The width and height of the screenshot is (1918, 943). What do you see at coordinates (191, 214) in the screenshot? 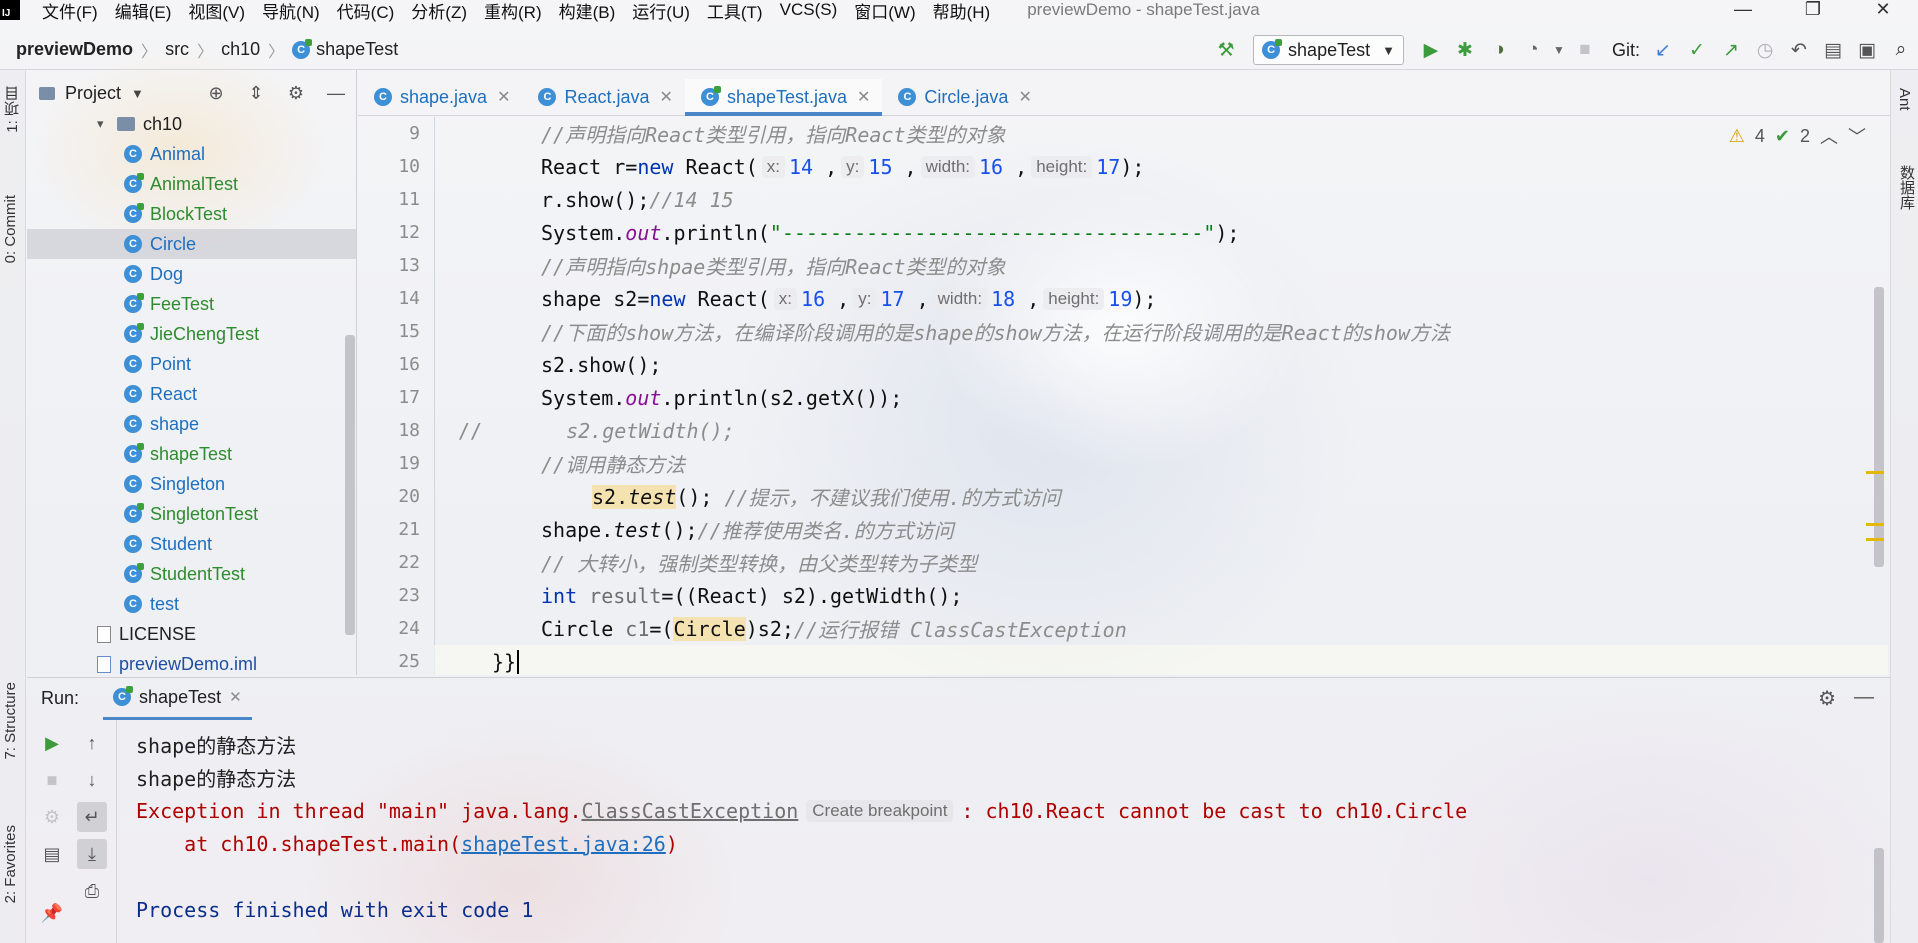
I see `tree-class-item: C BlockTest` at bounding box center [191, 214].